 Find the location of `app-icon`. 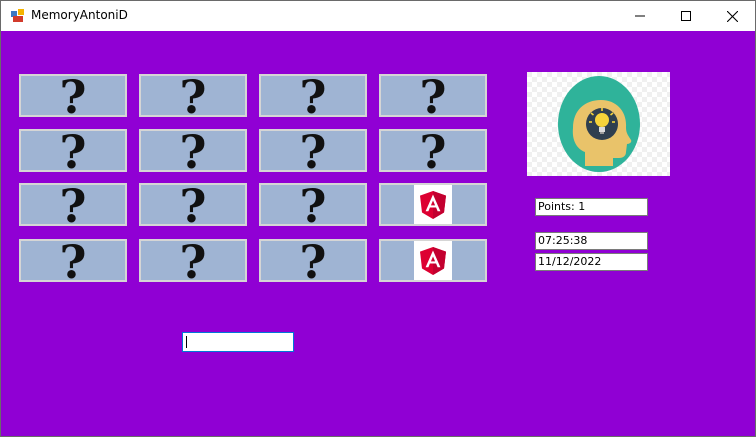

app-icon is located at coordinates (17, 15).